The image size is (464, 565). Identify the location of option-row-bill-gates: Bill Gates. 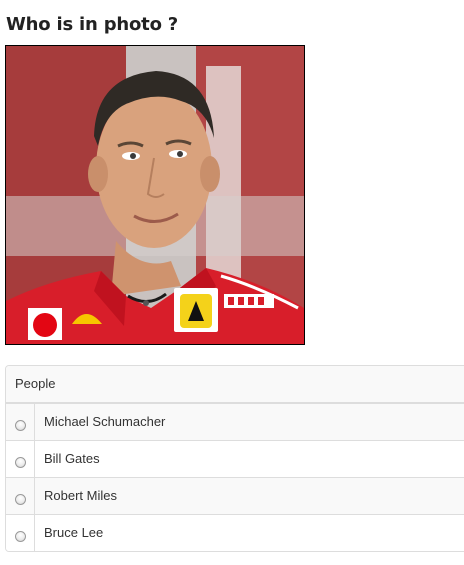
(235, 458).